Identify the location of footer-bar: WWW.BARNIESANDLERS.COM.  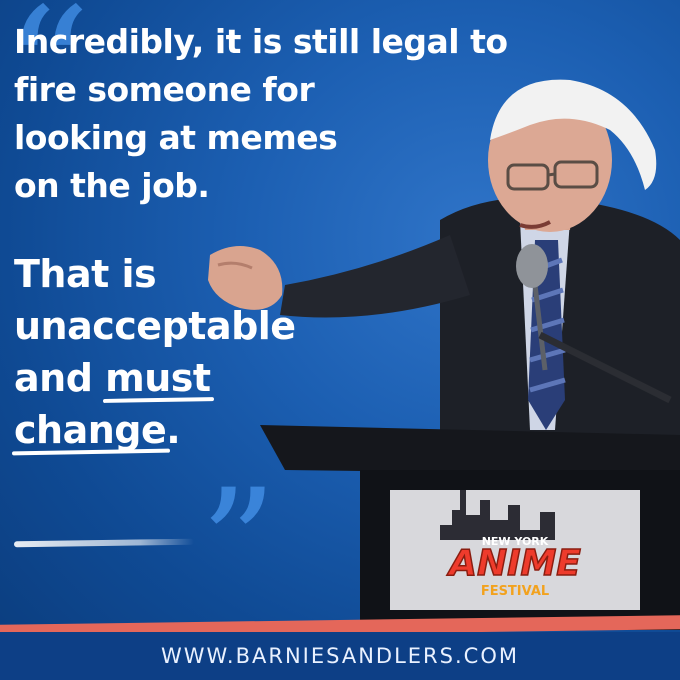
(340, 656).